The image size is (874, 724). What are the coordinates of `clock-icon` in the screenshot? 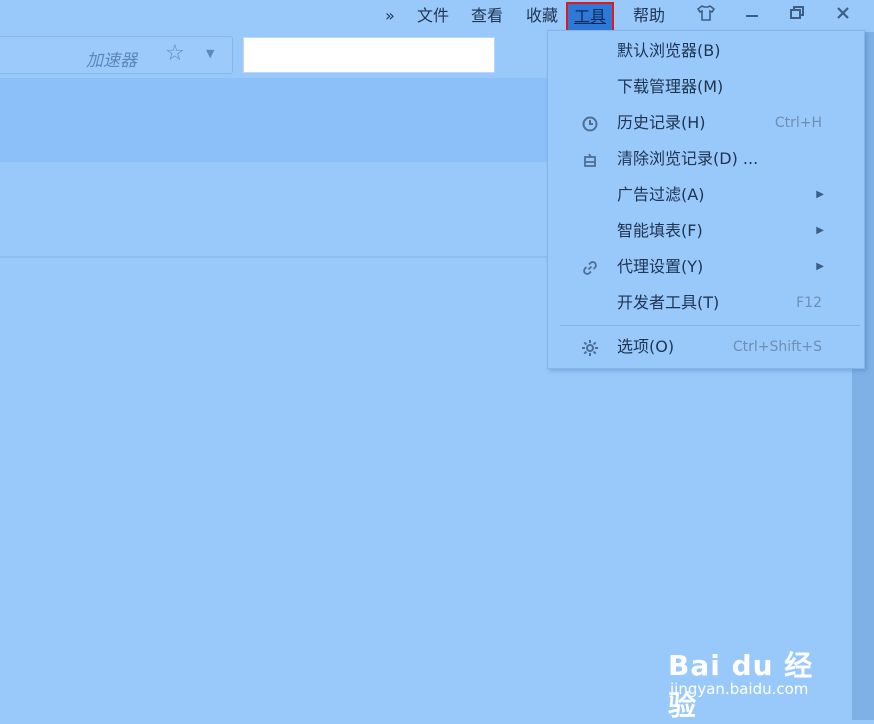 It's located at (590, 123).